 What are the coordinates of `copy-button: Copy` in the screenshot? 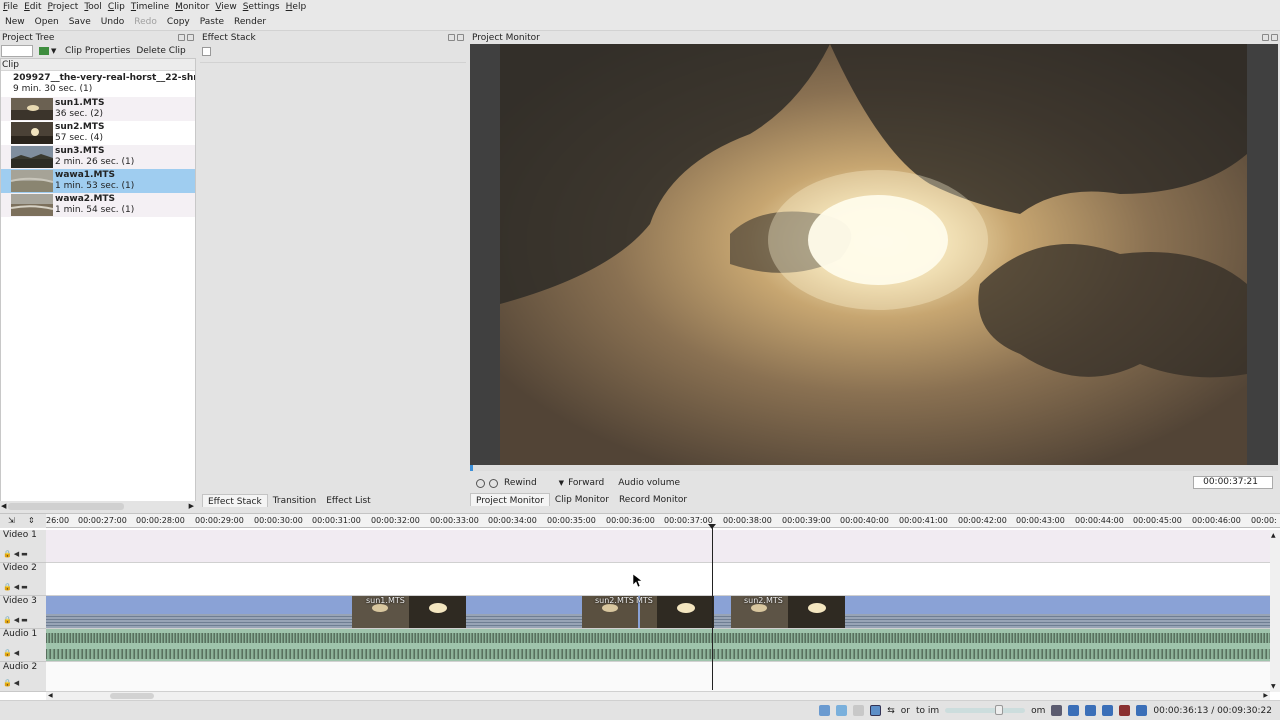 It's located at (178, 22).